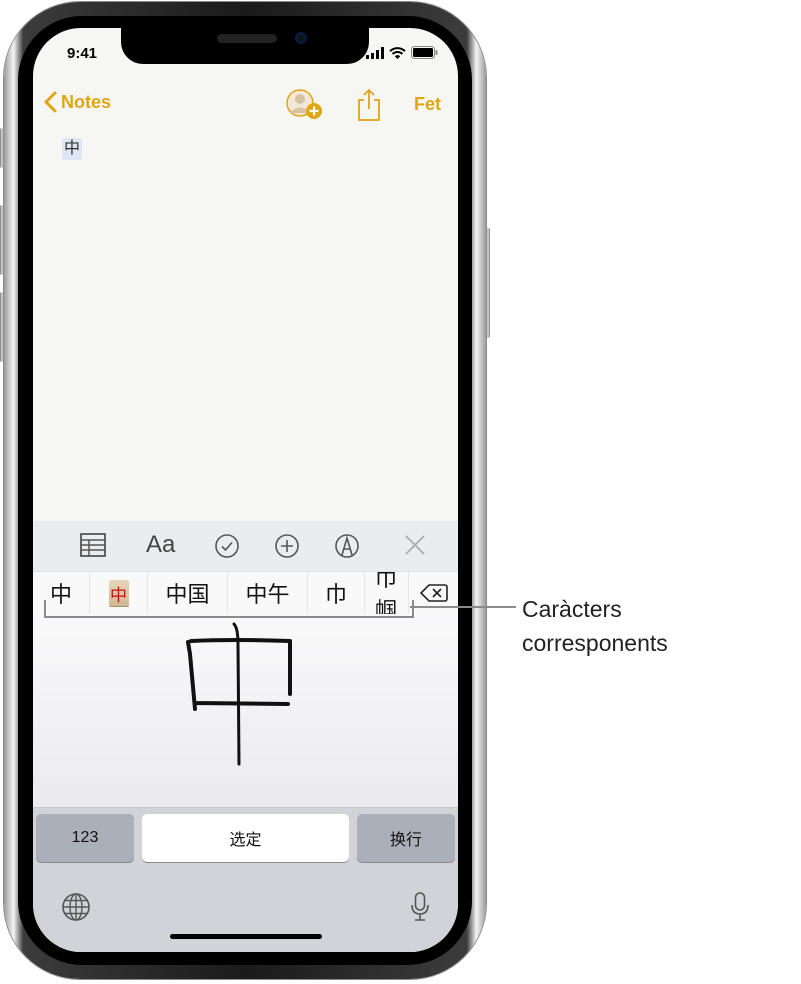 The width and height of the screenshot is (801, 984). Describe the element at coordinates (245, 46) in the screenshot. I see `notch` at that location.